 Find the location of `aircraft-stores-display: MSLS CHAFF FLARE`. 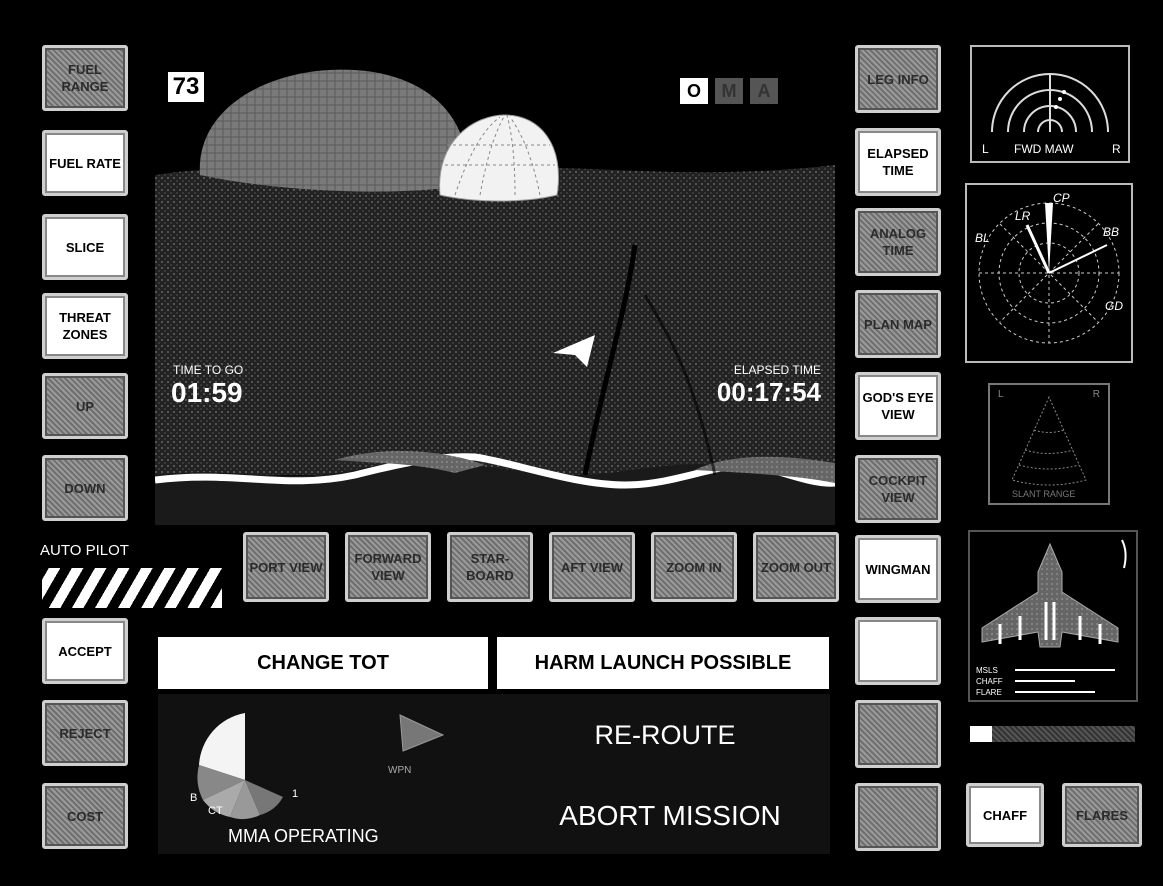

aircraft-stores-display: MSLS CHAFF FLARE is located at coordinates (1053, 616).